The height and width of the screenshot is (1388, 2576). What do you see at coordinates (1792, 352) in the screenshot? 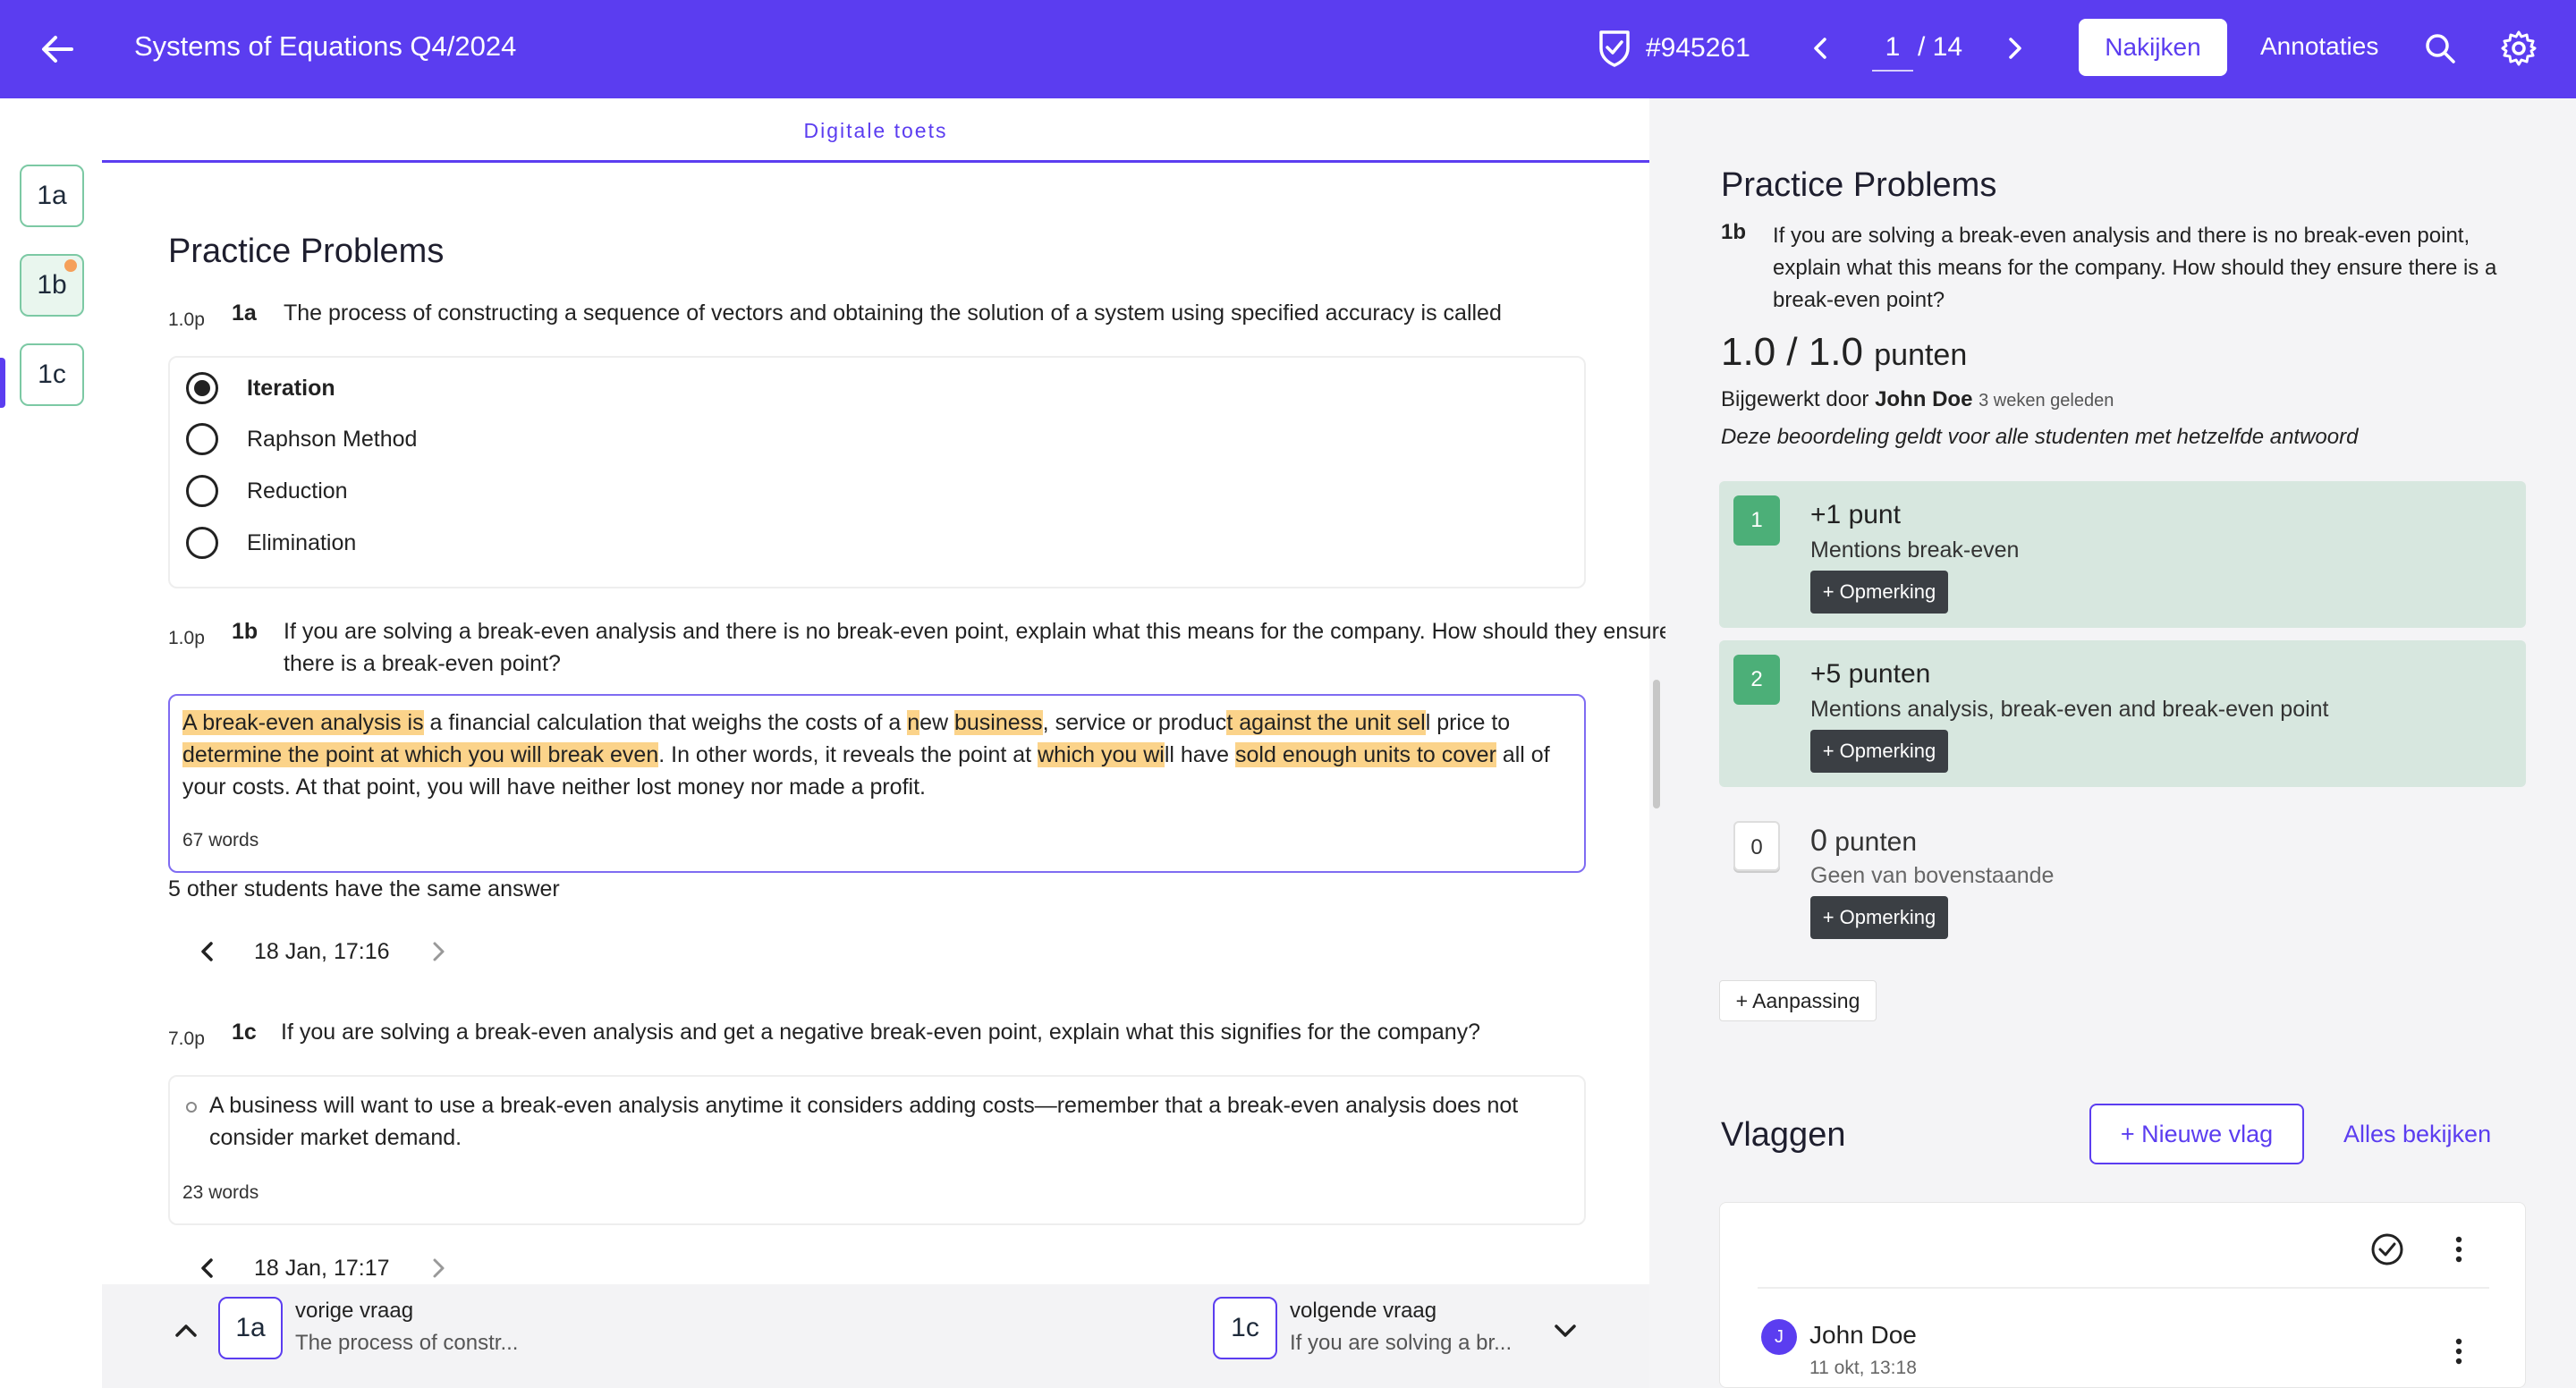
I see `score-value: 1.0 / 1.0` at bounding box center [1792, 352].